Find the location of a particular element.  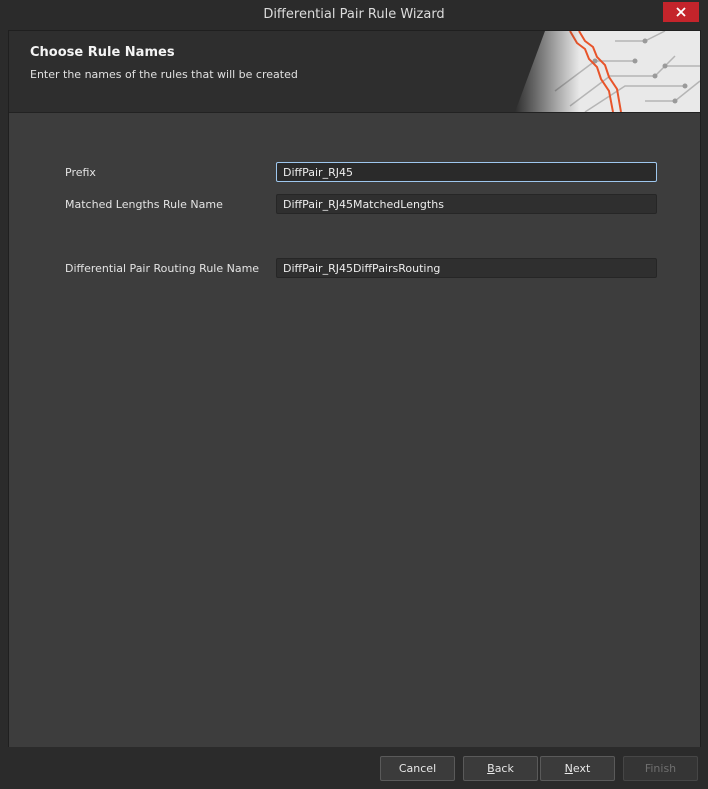

close-button is located at coordinates (681, 12).